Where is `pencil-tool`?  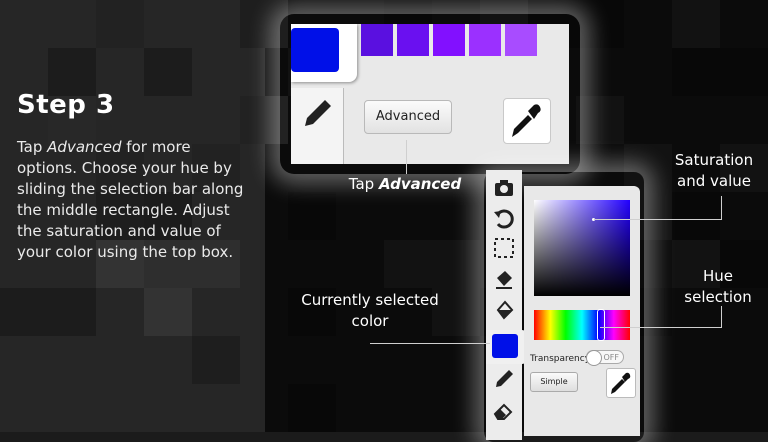 pencil-tool is located at coordinates (317, 126).